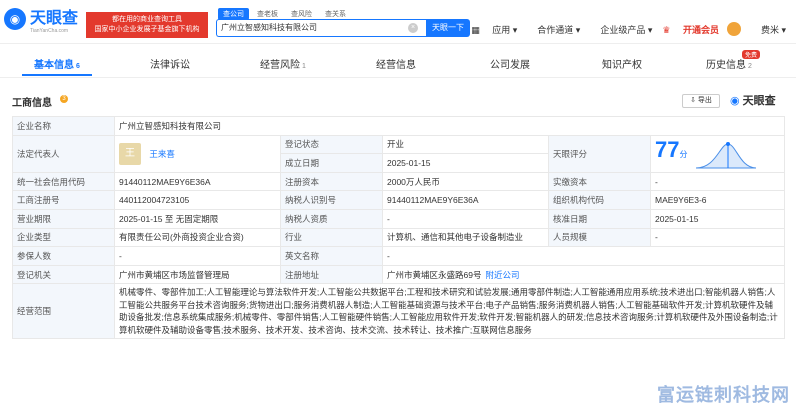 The width and height of the screenshot is (796, 409). I want to click on address-label: 注册地址, so click(331, 274).